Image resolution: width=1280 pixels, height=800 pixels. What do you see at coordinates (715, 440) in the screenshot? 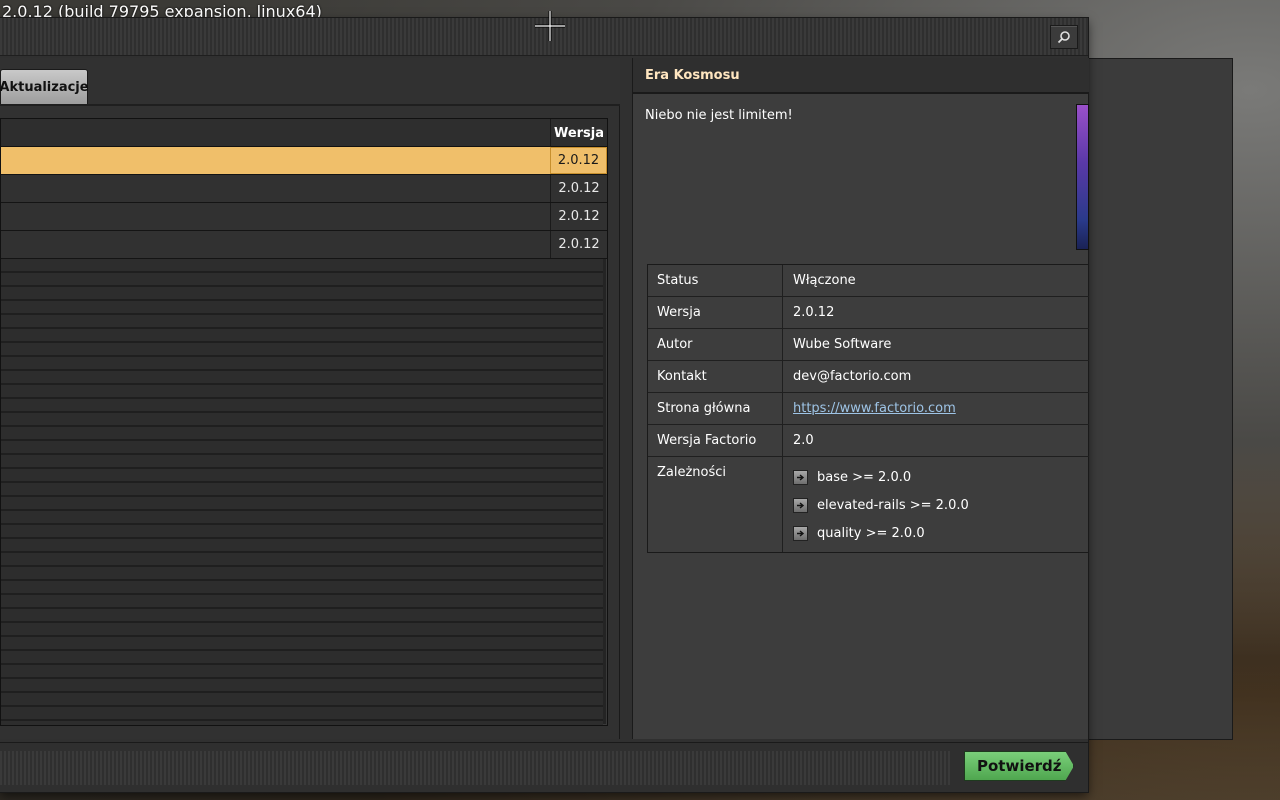
I see `info-key: Wersja Factorio` at bounding box center [715, 440].